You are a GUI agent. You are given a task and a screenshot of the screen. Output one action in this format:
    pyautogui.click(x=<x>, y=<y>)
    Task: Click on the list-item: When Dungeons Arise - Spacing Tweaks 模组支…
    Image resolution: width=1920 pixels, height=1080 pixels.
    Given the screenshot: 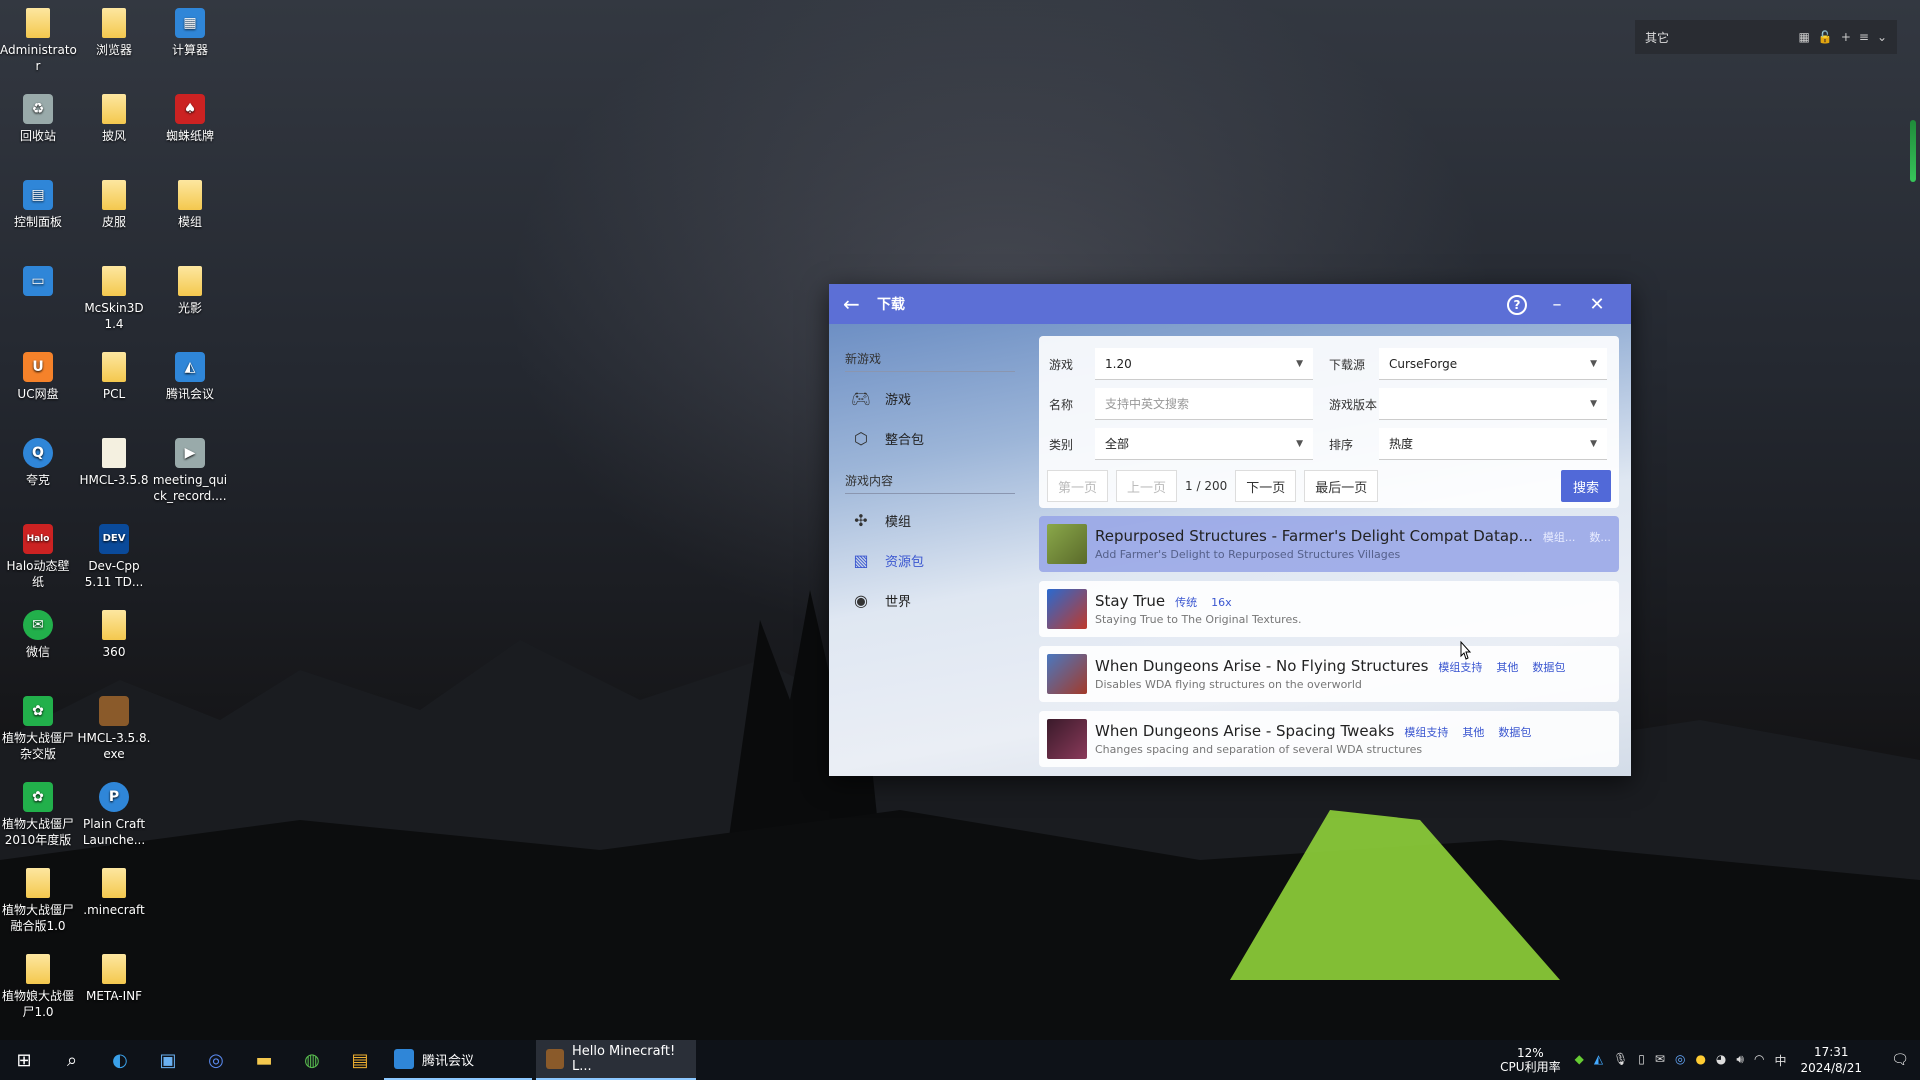 What is the action you would take?
    pyautogui.click(x=1329, y=739)
    